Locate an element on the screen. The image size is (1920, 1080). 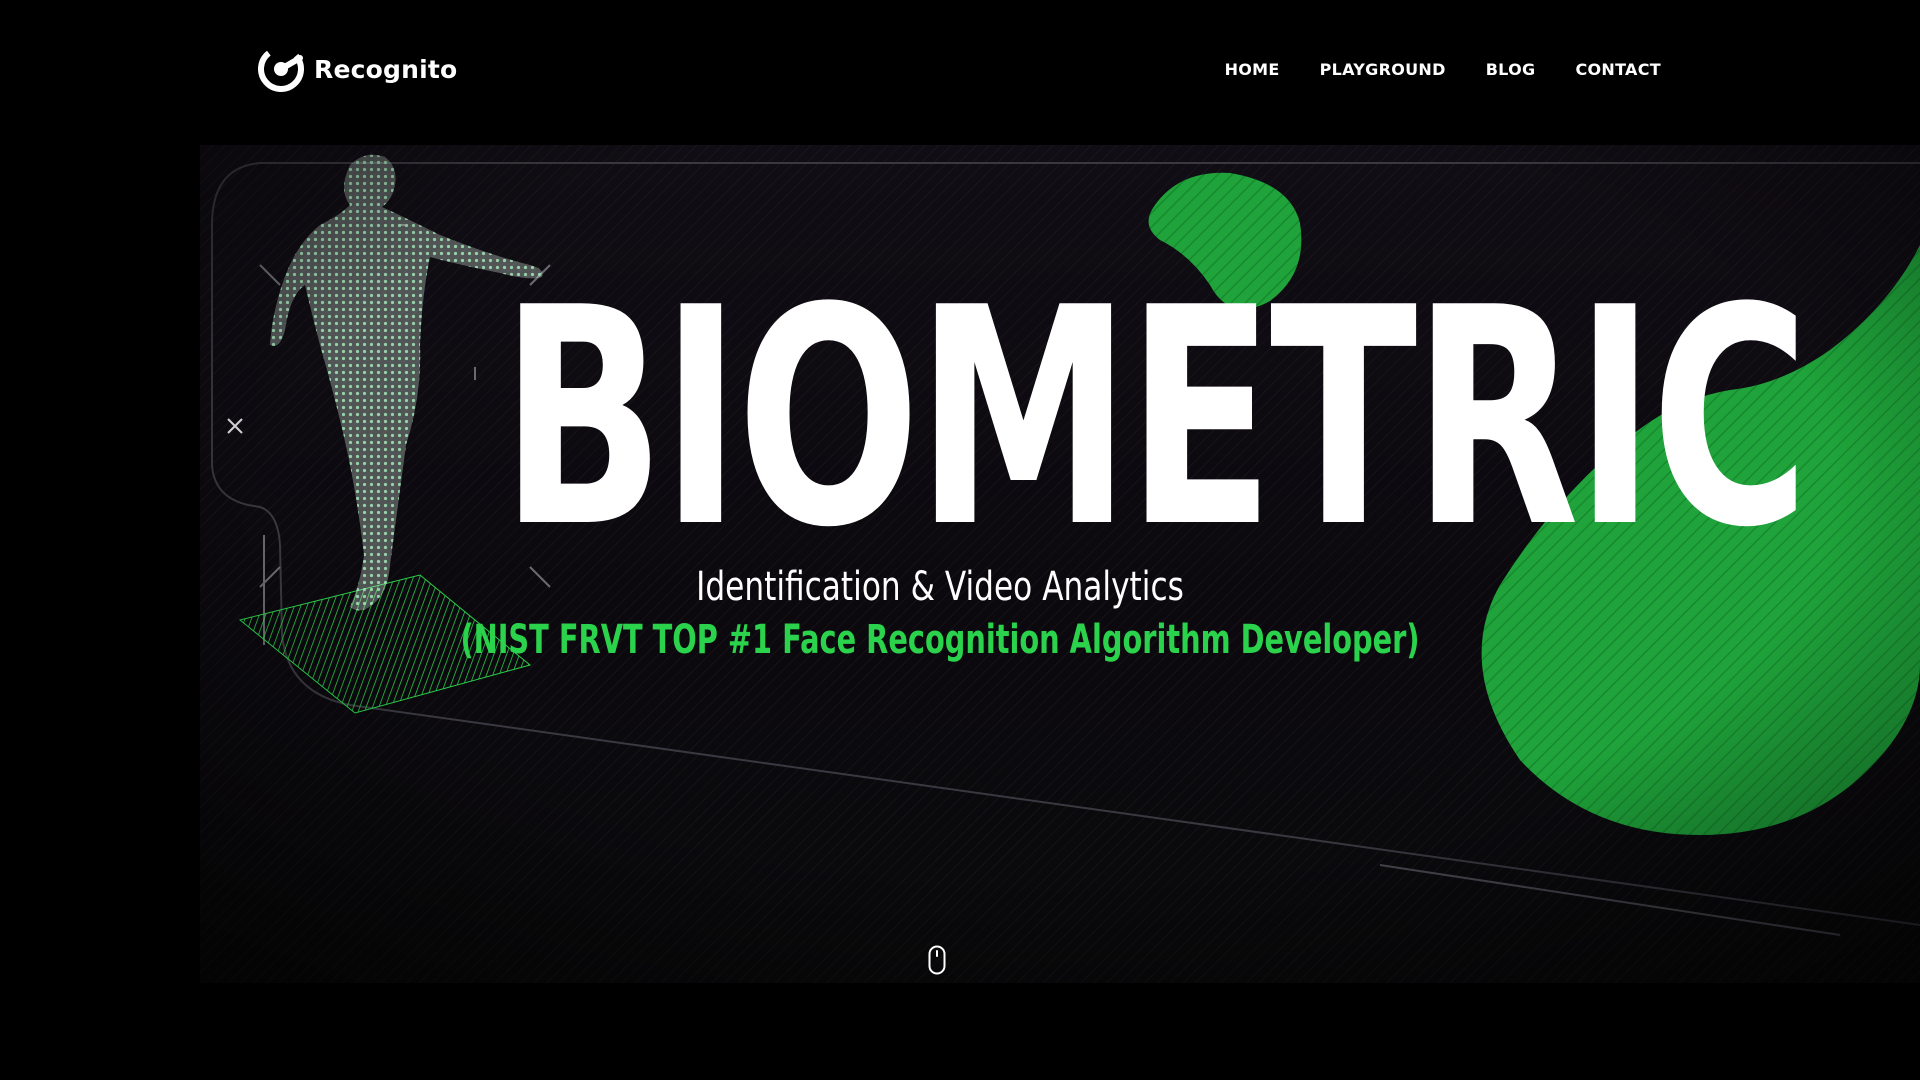
recognito-logo-icon is located at coordinates (281, 69).